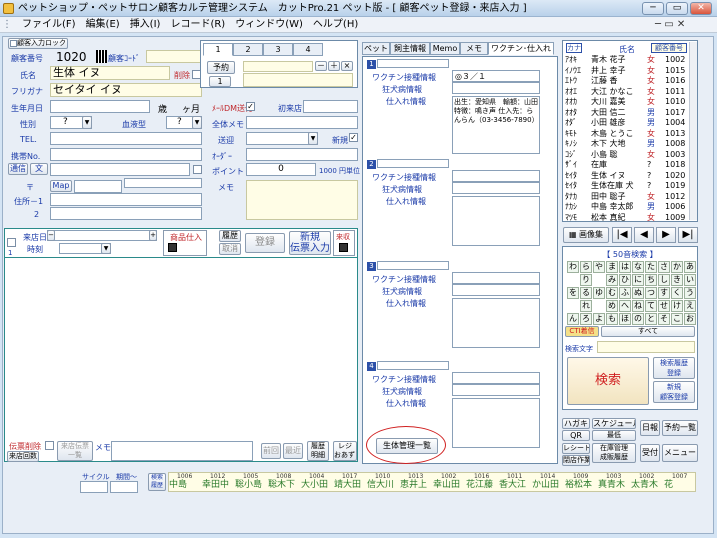  I want to click on tab-owner: 飼主情報, so click(410, 48).